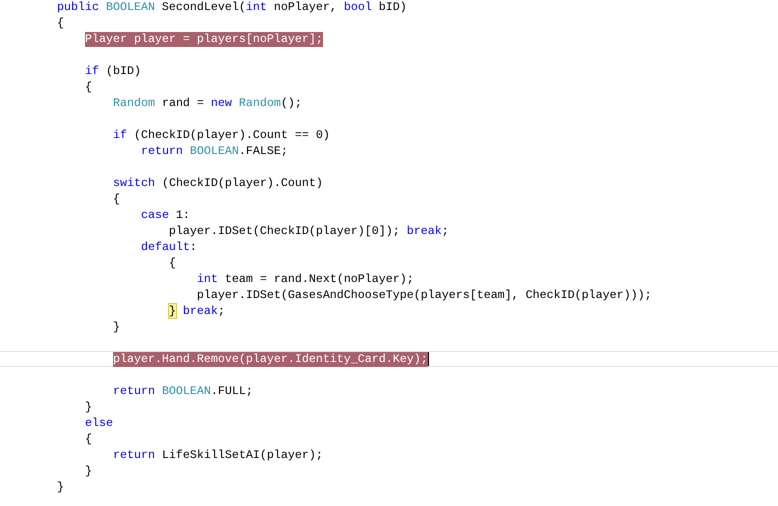 The width and height of the screenshot is (778, 506). What do you see at coordinates (98, 423) in the screenshot?
I see `code-line: else` at bounding box center [98, 423].